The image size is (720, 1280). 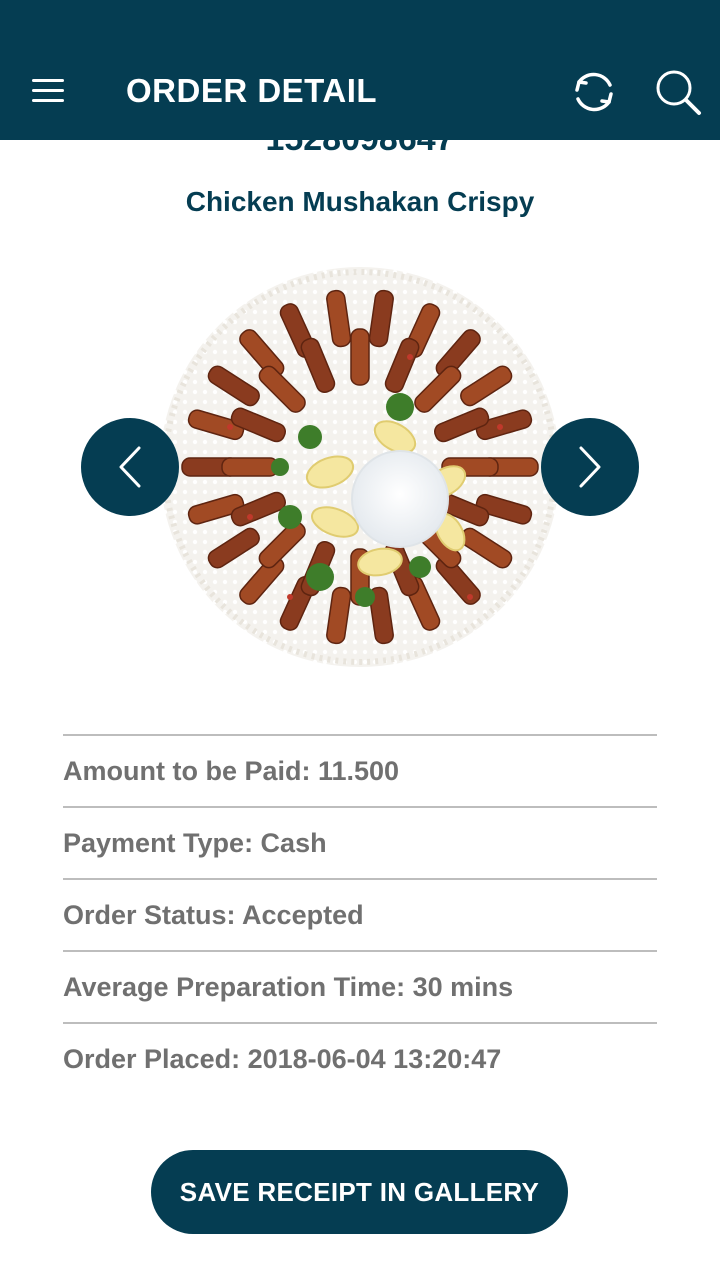 What do you see at coordinates (360, 770) in the screenshot?
I see `amount-row: Amount to be Paid: 11.500` at bounding box center [360, 770].